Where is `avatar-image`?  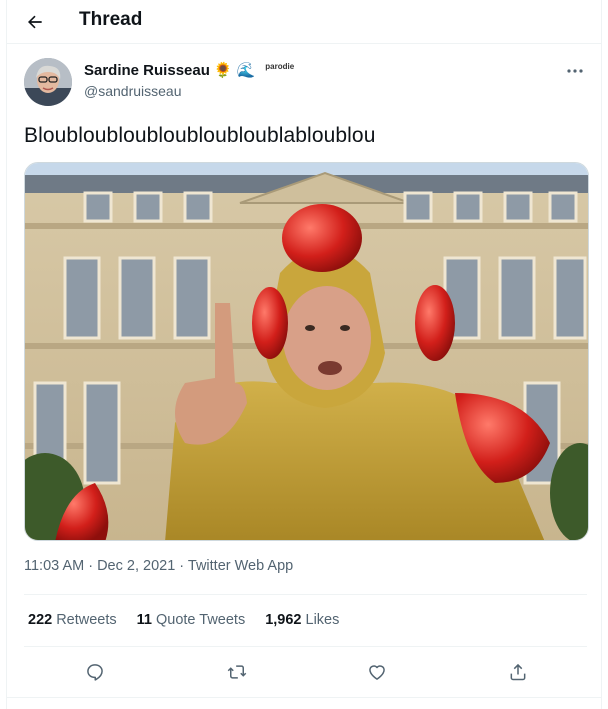
avatar-image is located at coordinates (48, 82).